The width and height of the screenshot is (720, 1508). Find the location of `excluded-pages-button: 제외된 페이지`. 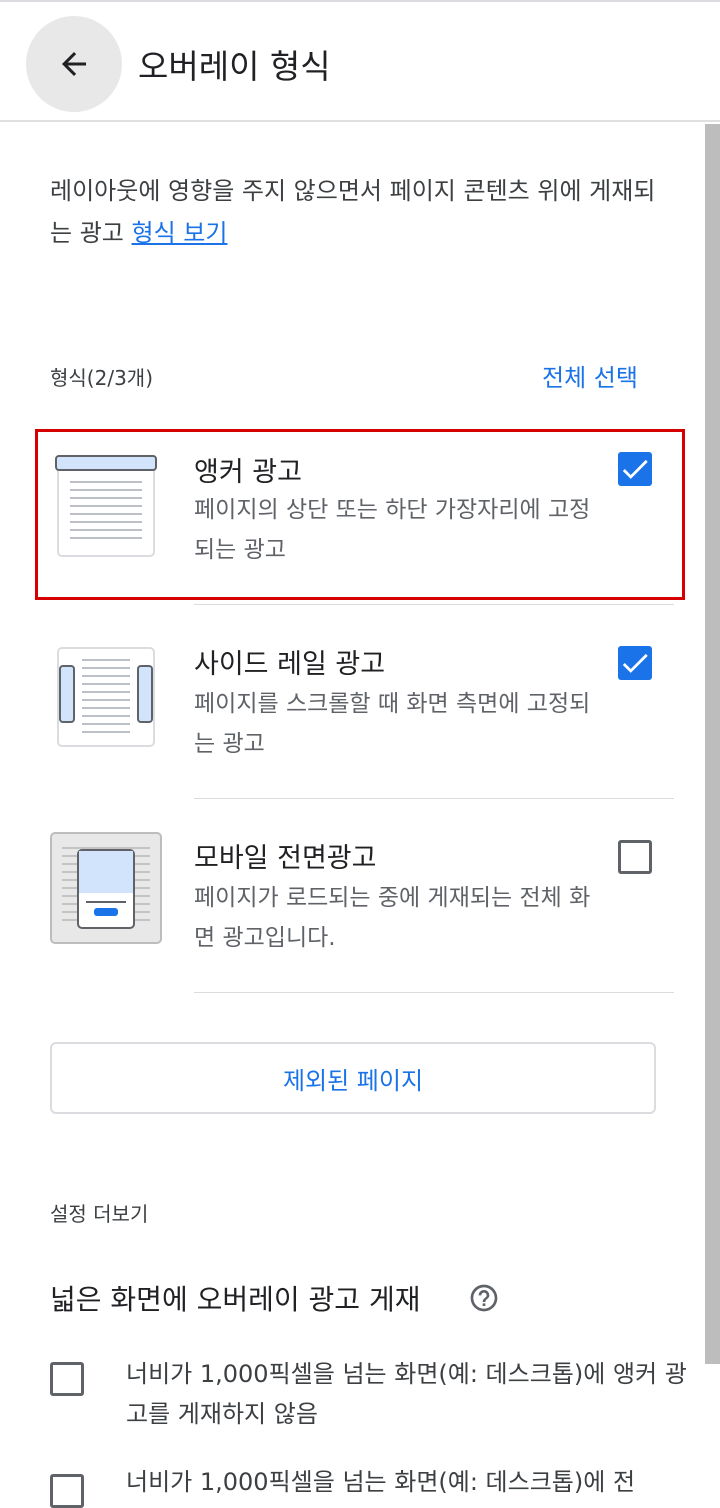

excluded-pages-button: 제외된 페이지 is located at coordinates (353, 1078).